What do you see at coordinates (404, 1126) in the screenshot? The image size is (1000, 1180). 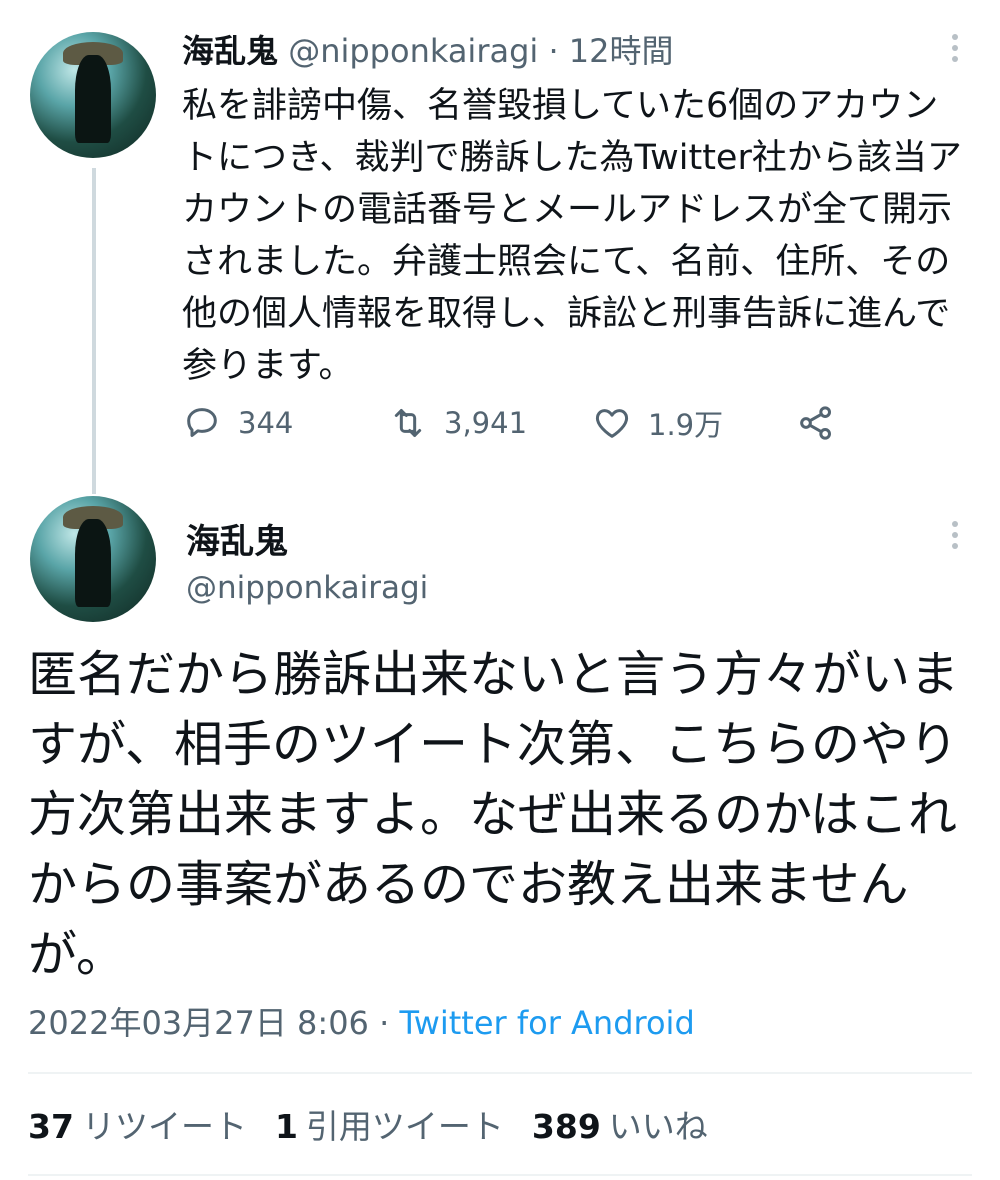 I see `quotes-label: 引用ツイート` at bounding box center [404, 1126].